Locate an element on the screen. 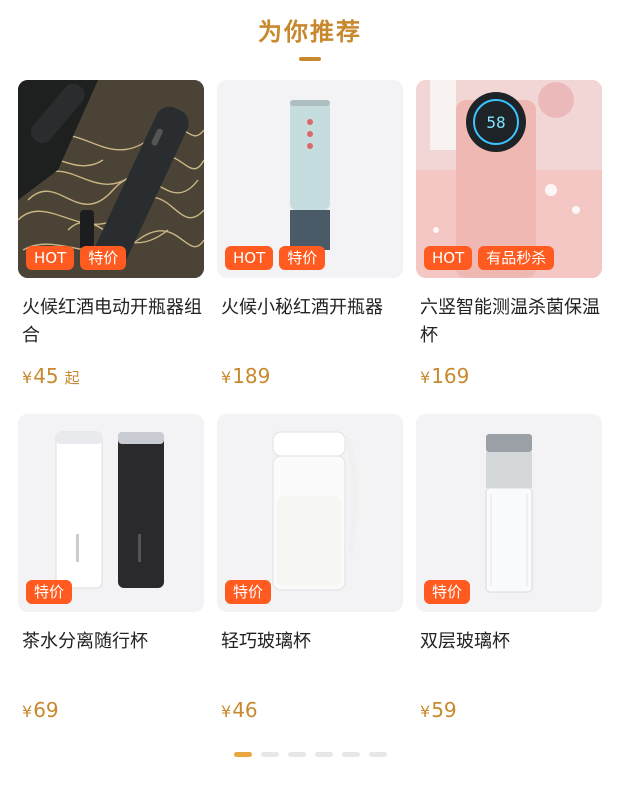 The width and height of the screenshot is (620, 791). product-image-tea-separation-cups: 特价 is located at coordinates (111, 513).